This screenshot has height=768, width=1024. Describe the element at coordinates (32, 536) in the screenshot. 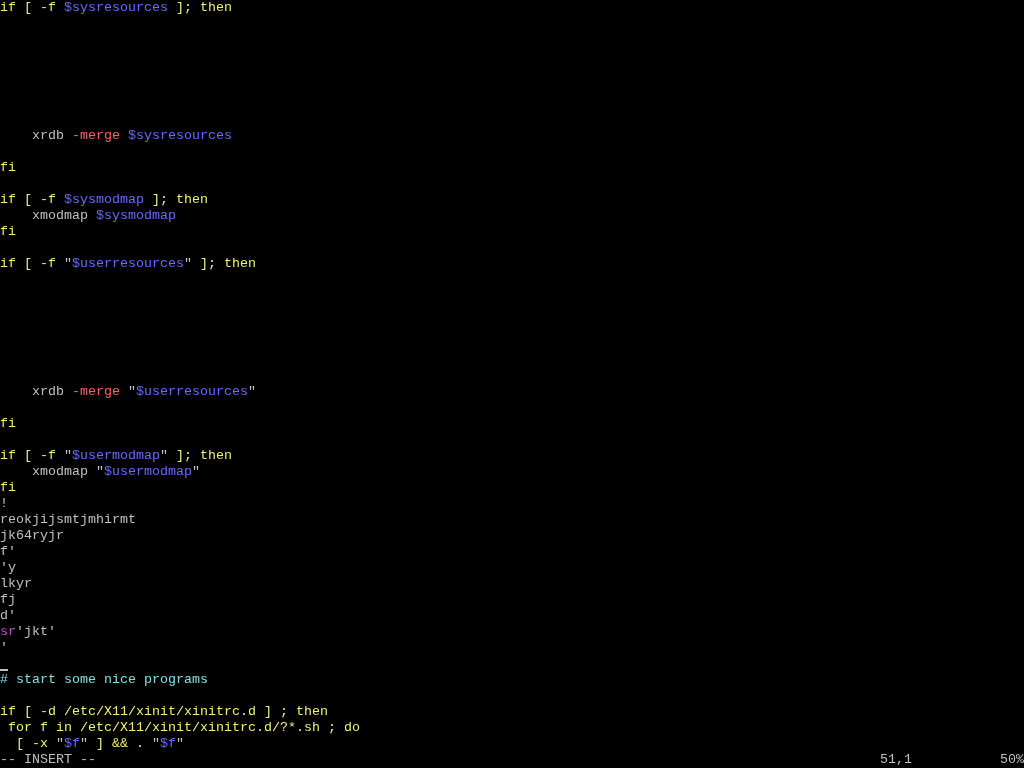

I see `code-line: jk64ryjr` at that location.